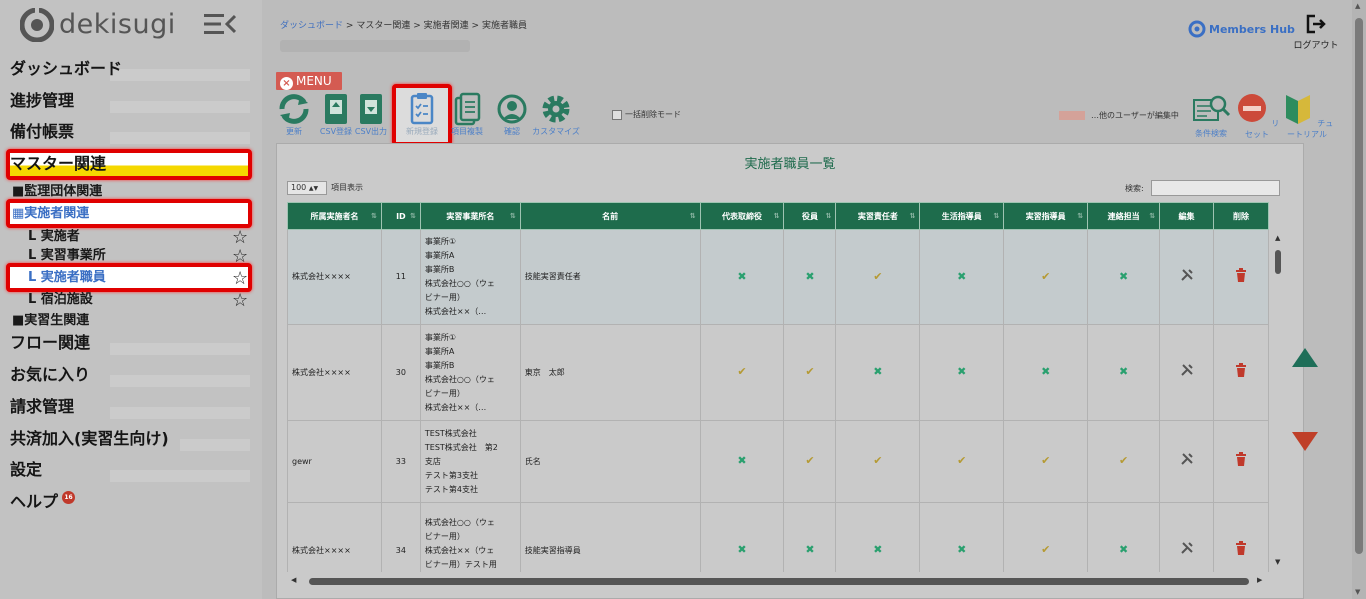 Image resolution: width=1366 pixels, height=599 pixels. I want to click on members-hub-link: Members Hub, so click(1241, 29).